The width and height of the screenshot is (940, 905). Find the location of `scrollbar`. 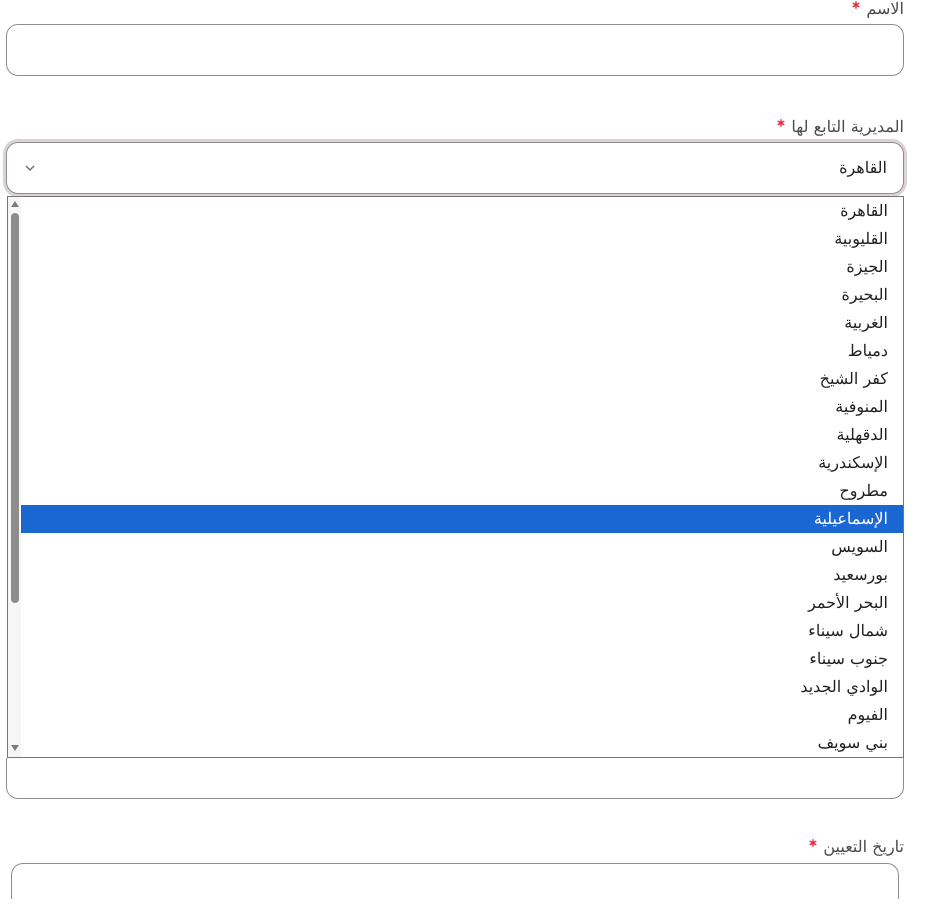

scrollbar is located at coordinates (14, 477).